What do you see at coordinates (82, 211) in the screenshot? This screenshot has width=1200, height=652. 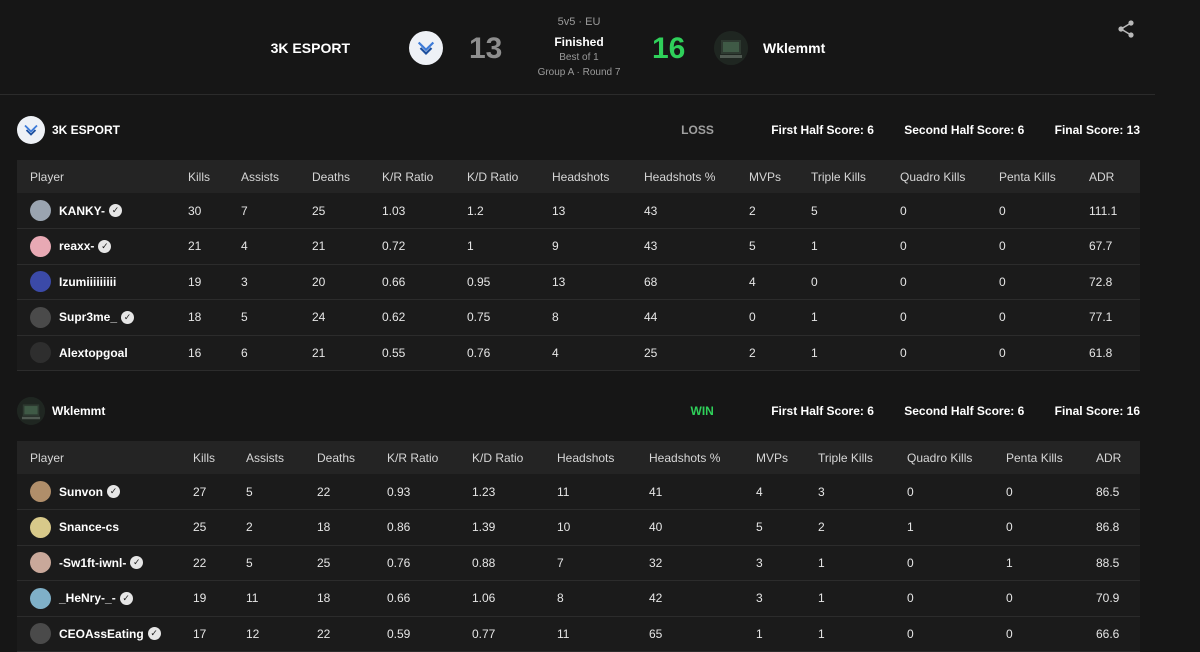 I see `player-name: KANKY-` at bounding box center [82, 211].